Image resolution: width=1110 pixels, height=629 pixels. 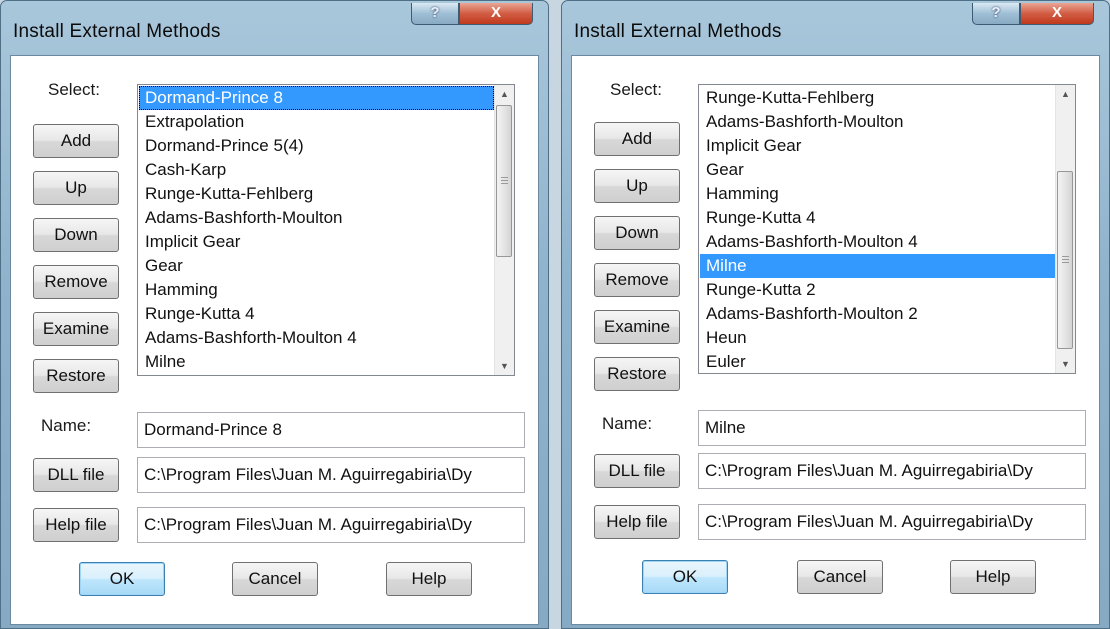 What do you see at coordinates (892, 428) in the screenshot?
I see `name-field: Milne` at bounding box center [892, 428].